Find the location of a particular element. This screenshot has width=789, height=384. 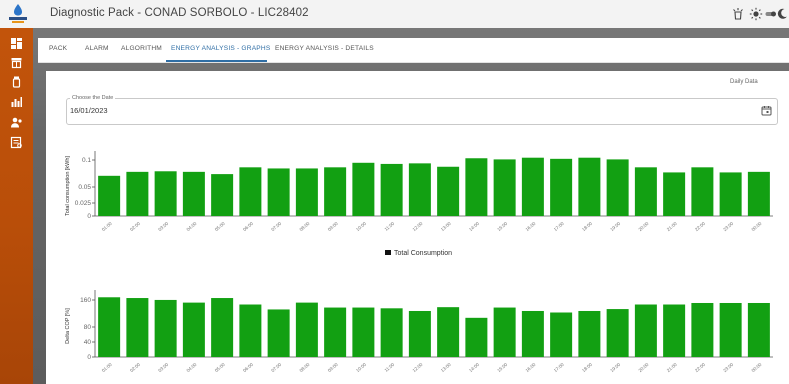

tab-energy-analysis-graphs: ENERGY ANALYSIS - GRAPHS is located at coordinates (220, 48).